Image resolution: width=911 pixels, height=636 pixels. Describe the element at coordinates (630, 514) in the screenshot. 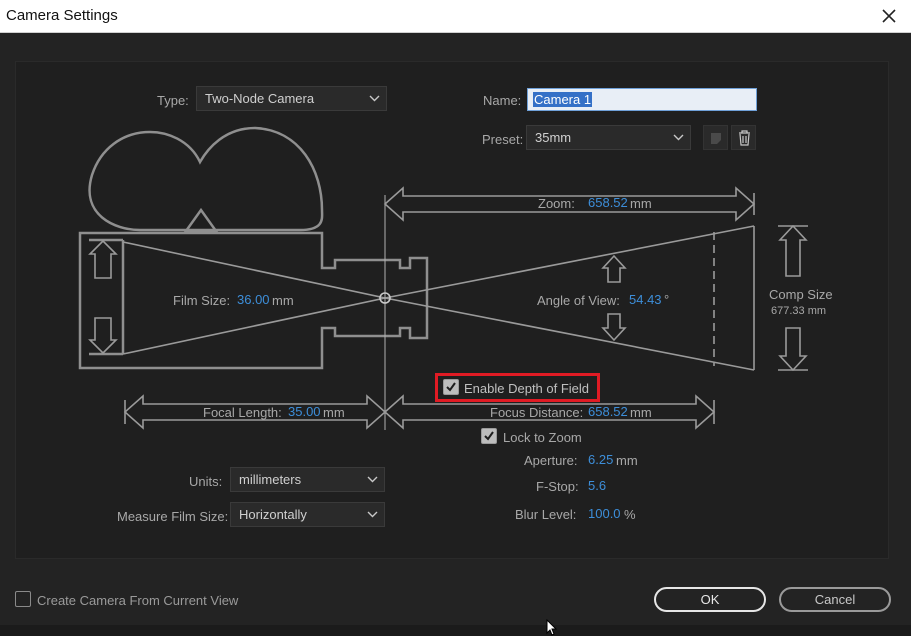

I see `blur-level-unit: %` at that location.